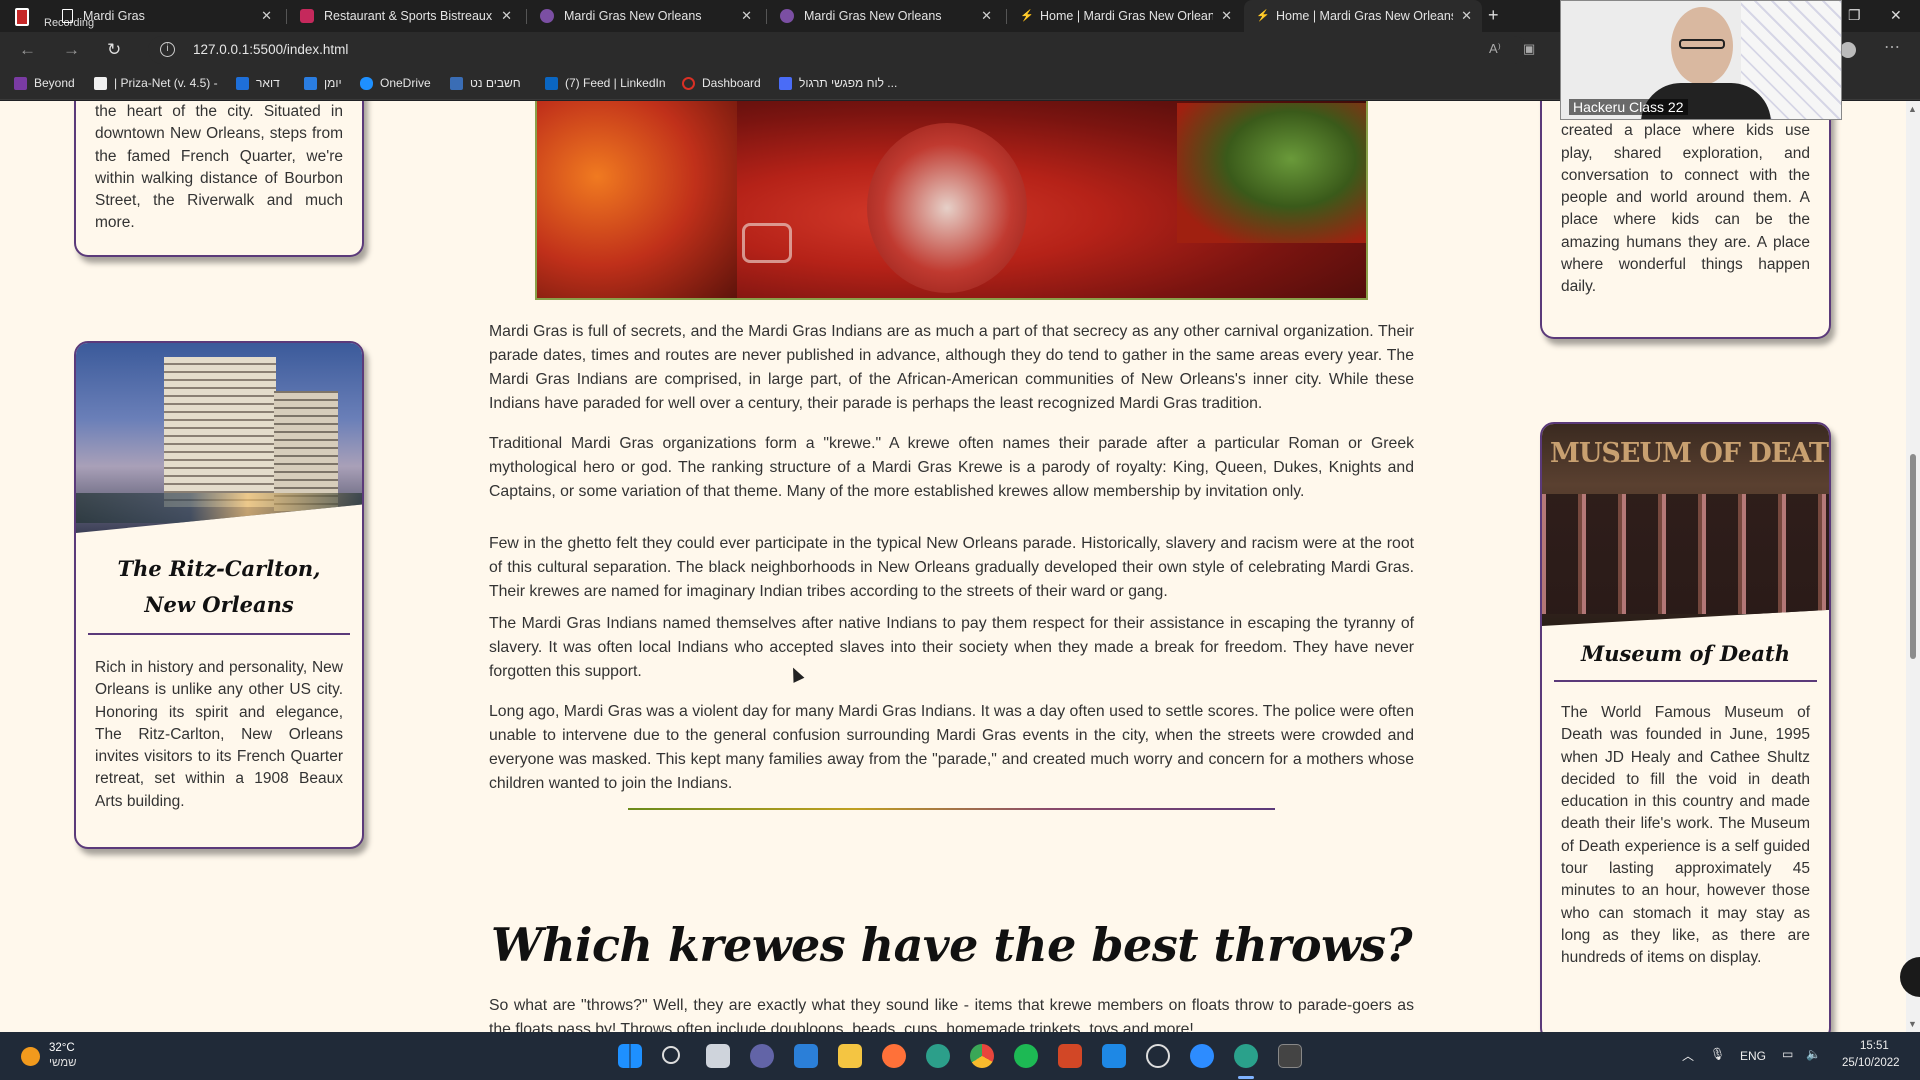 Image resolution: width=1920 pixels, height=1080 pixels. What do you see at coordinates (1854, 15) in the screenshot?
I see `restore-window-icon: ❐` at bounding box center [1854, 15].